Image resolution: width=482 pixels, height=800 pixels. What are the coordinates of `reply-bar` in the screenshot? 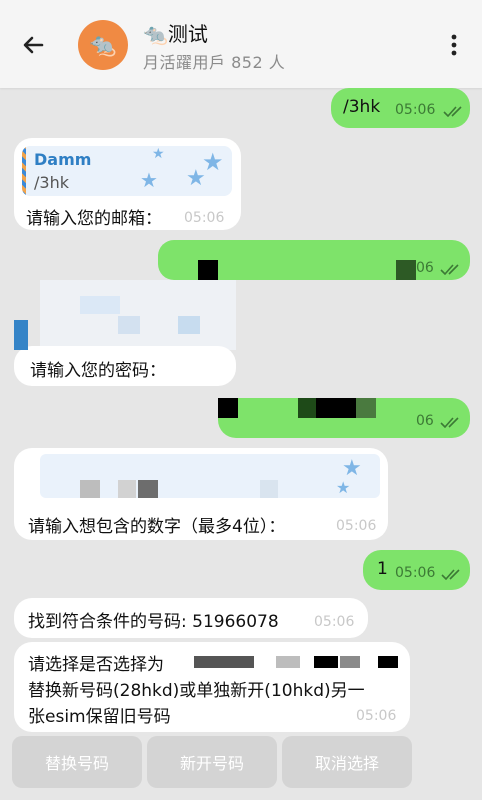 It's located at (24, 171).